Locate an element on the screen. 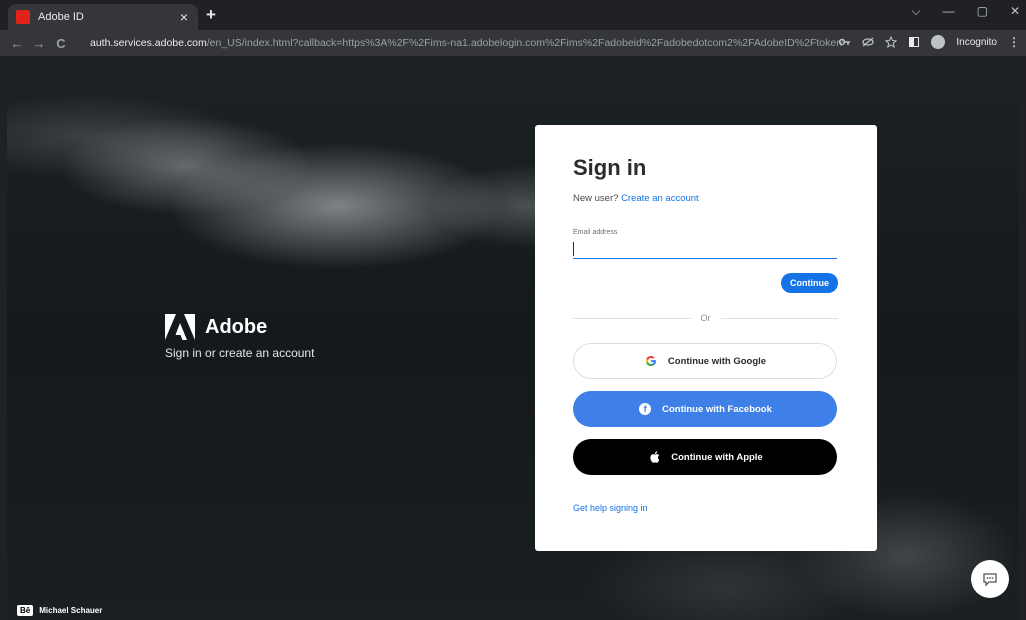  key-icon is located at coordinates (845, 42).